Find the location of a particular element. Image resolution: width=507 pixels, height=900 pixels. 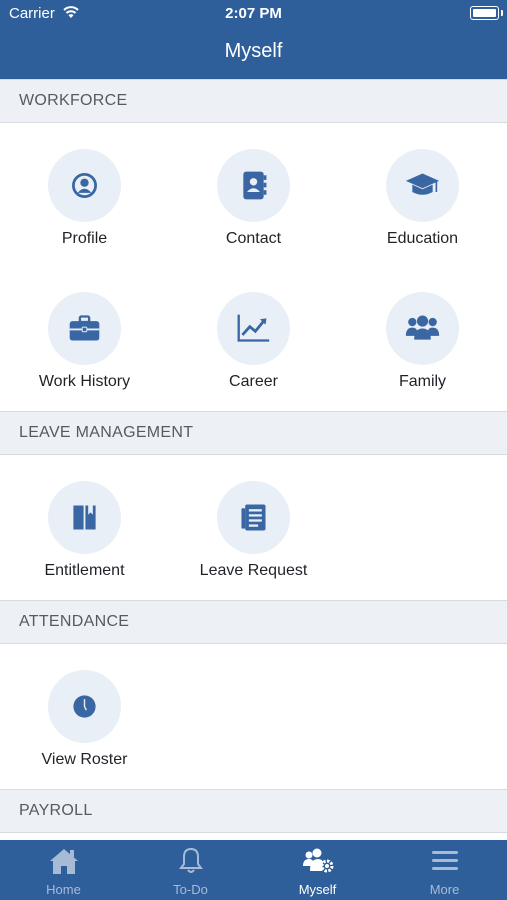

profile-icon is located at coordinates (84, 185).